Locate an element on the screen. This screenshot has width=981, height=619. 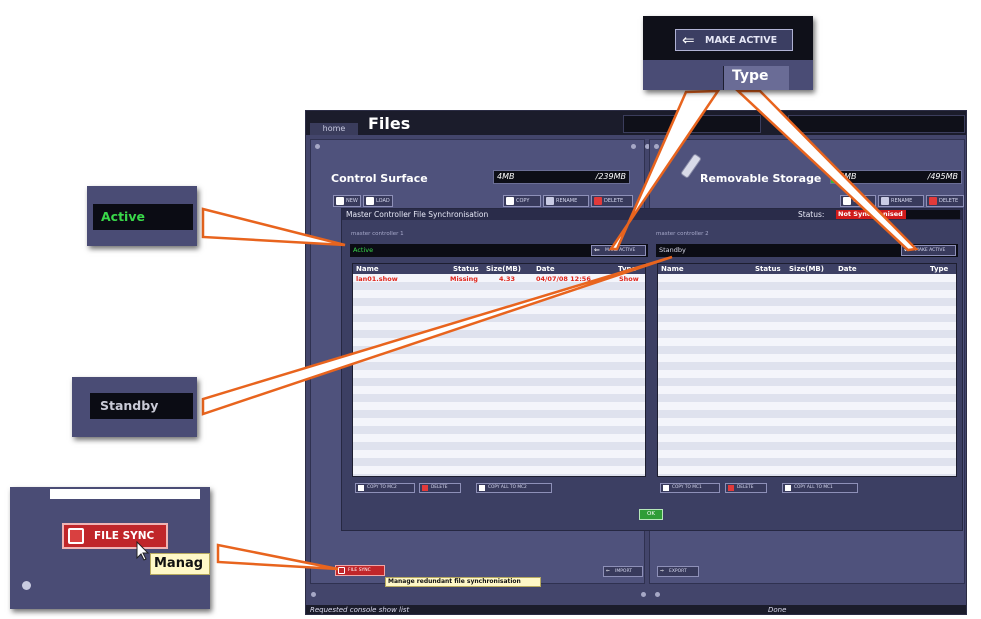
zoom-standby-bar: Standby is located at coordinates (141, 406).